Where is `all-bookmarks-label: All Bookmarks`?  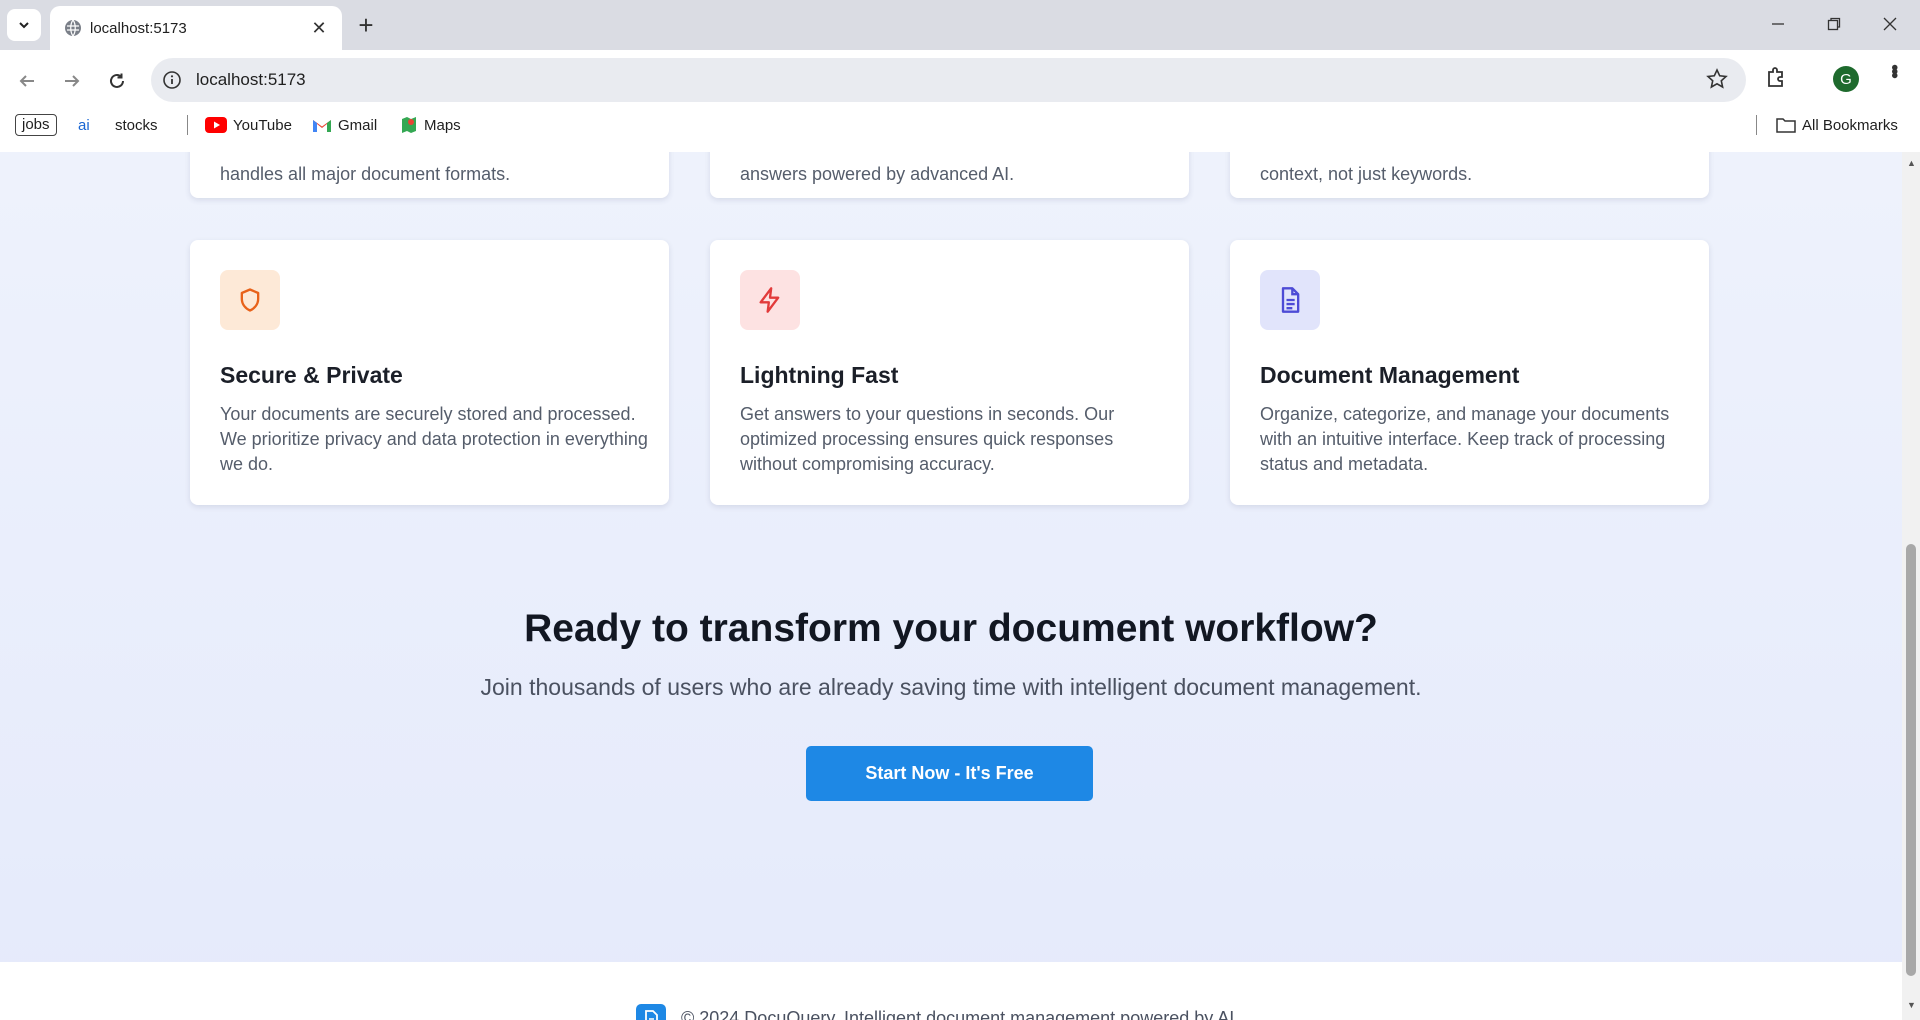 all-bookmarks-label: All Bookmarks is located at coordinates (1850, 125).